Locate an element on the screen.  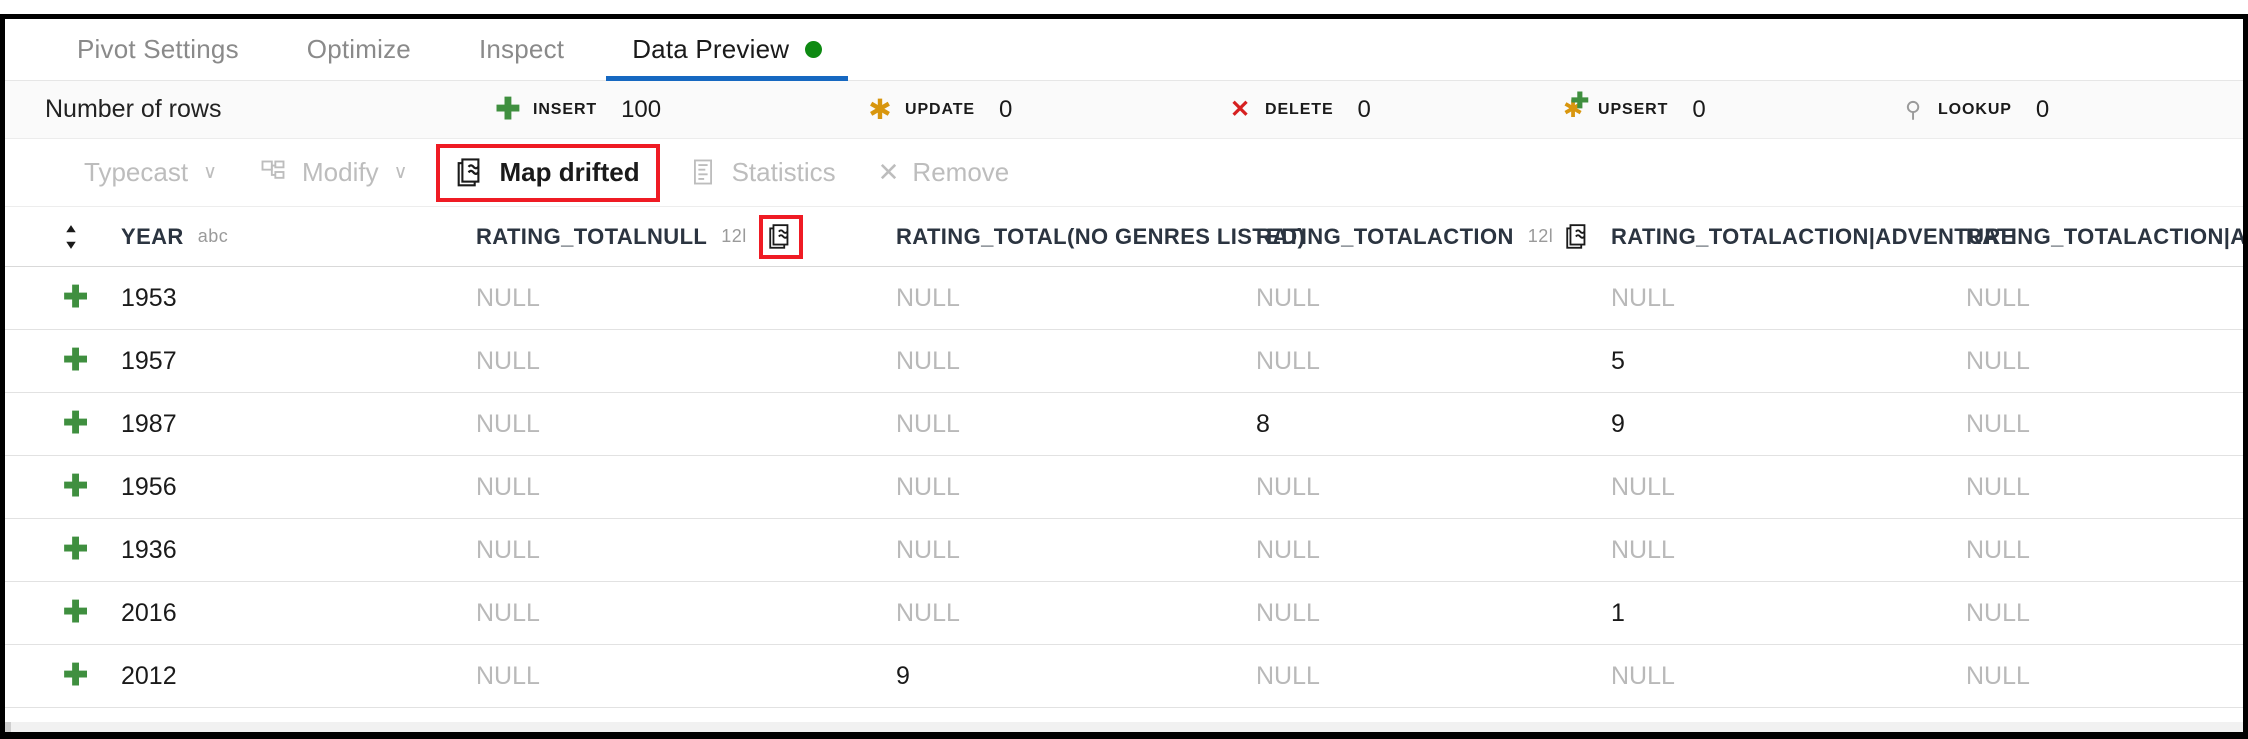
table-cell: 5 is located at coordinates (1788, 361).